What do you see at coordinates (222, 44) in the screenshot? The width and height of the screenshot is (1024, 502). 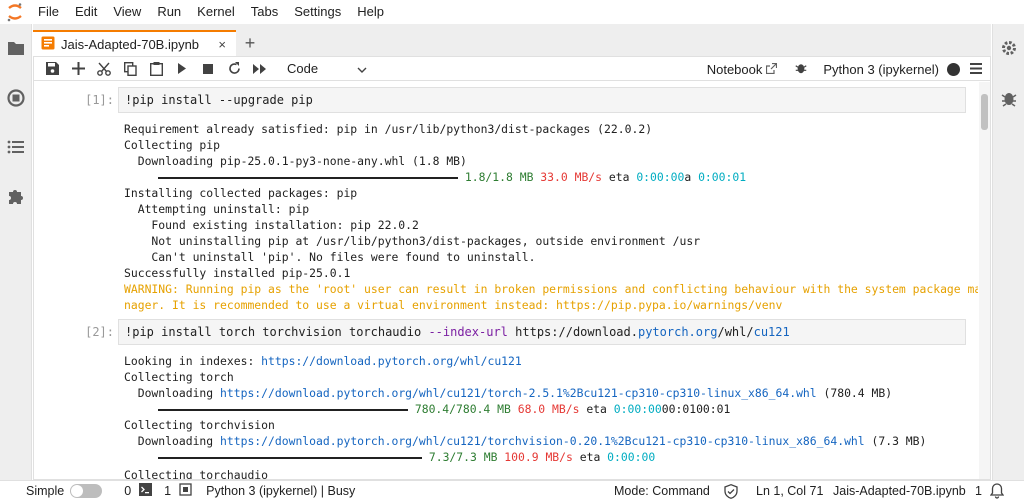 I see `tab-close-icon: ×` at bounding box center [222, 44].